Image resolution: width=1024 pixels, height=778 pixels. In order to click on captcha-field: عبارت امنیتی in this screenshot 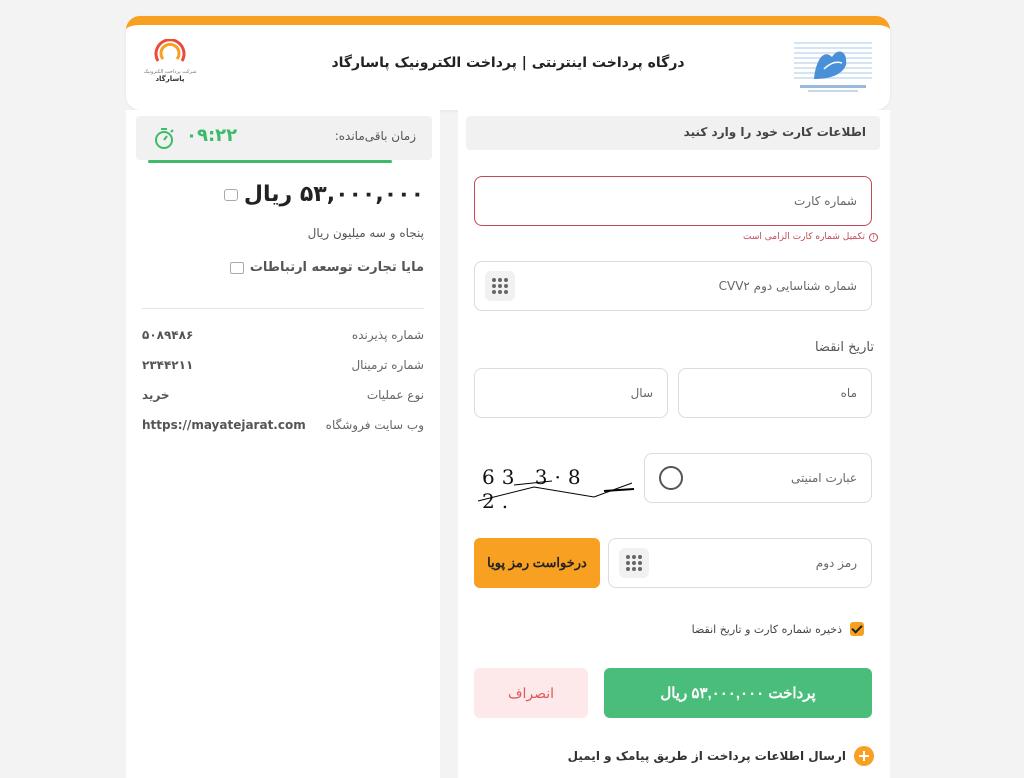, I will do `click(758, 478)`.